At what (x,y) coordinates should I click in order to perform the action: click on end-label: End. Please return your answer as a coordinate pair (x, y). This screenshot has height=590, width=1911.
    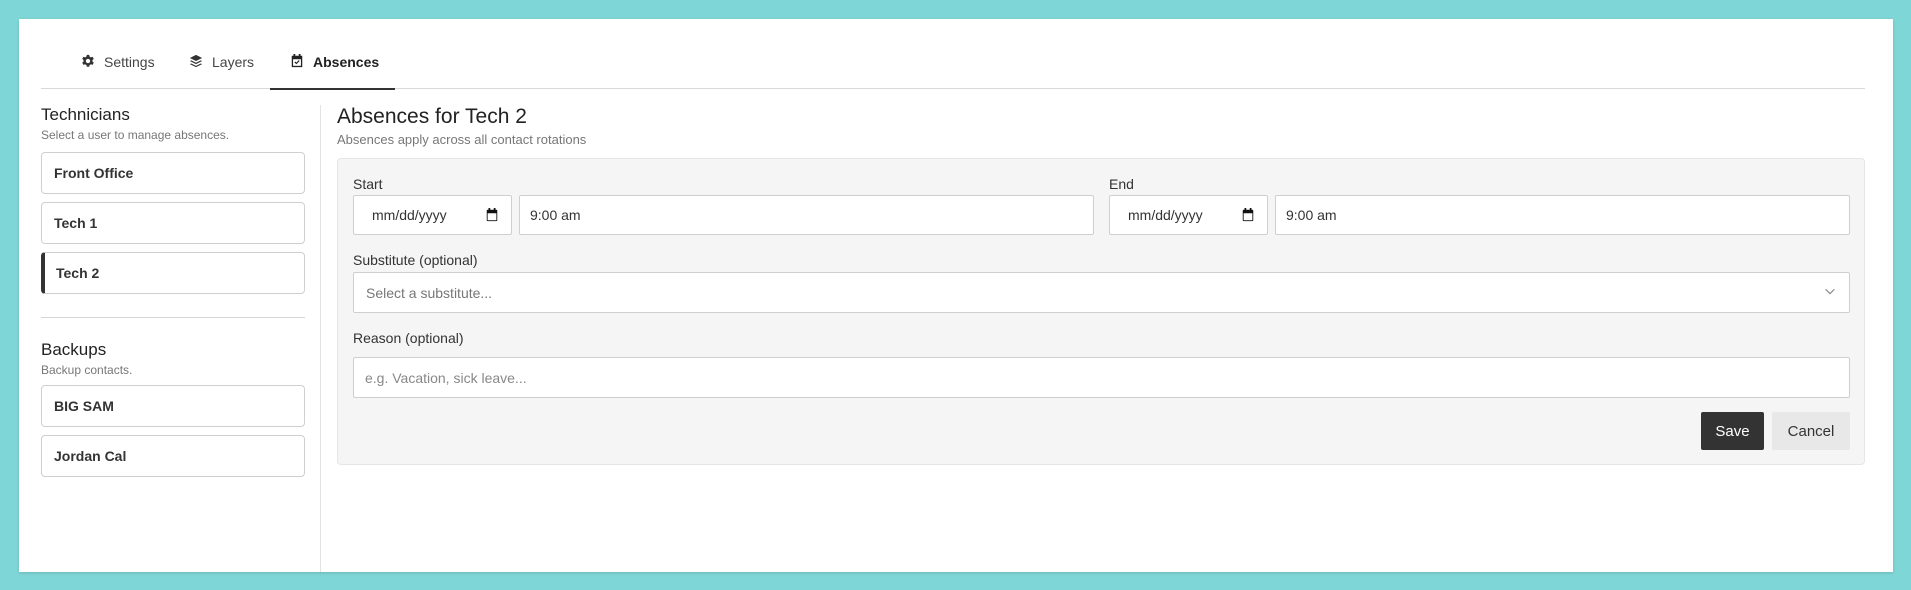
    Looking at the image, I should click on (1121, 184).